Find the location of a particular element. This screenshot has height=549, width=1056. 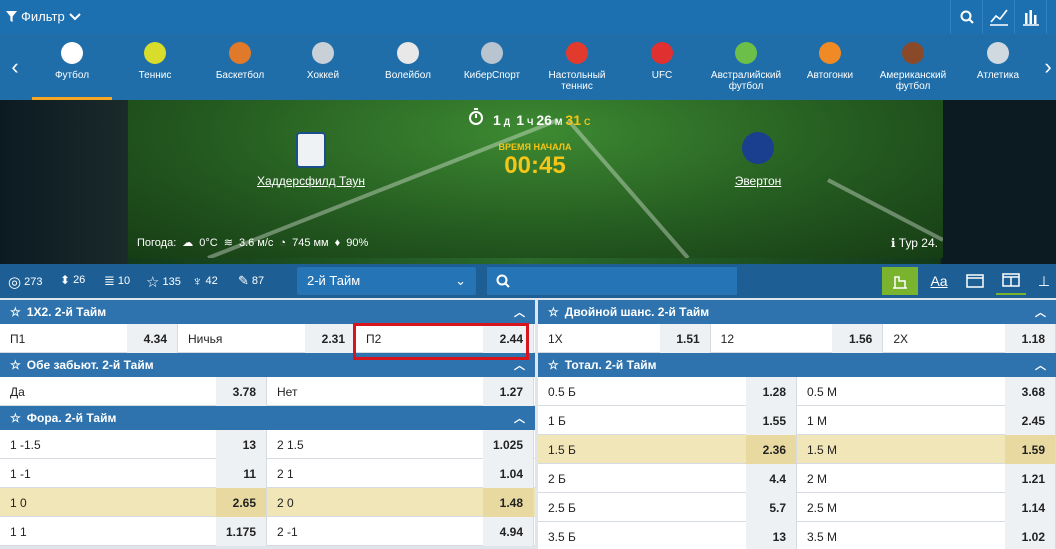

outcome-label: П1 is located at coordinates (18, 338).